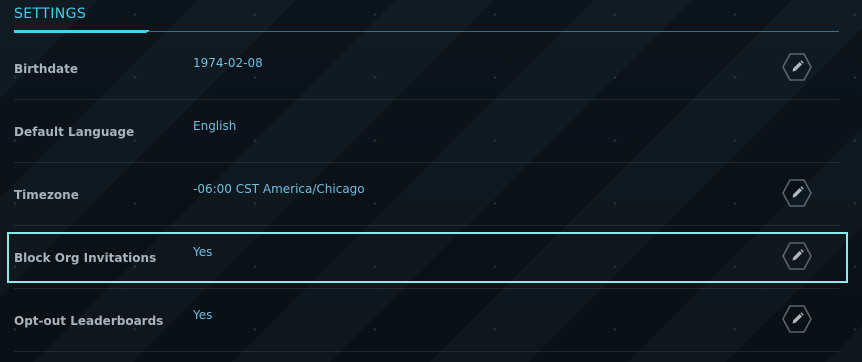 The height and width of the screenshot is (362, 862). I want to click on setting-value: -06:00 CST America/Chicago, so click(279, 189).